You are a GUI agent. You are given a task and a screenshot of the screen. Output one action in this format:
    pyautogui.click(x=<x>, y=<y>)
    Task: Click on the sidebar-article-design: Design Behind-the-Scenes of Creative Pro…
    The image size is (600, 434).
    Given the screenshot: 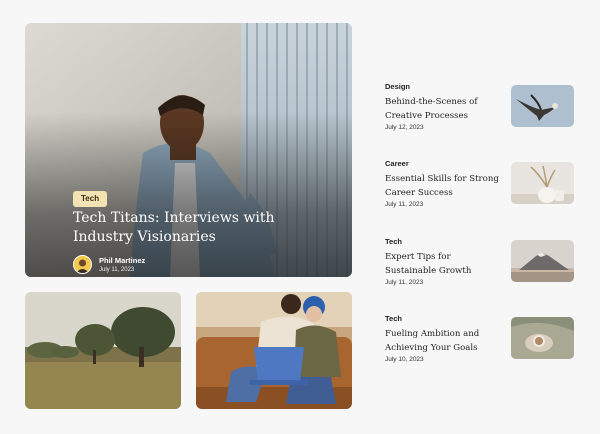 What is the action you would take?
    pyautogui.click(x=480, y=114)
    